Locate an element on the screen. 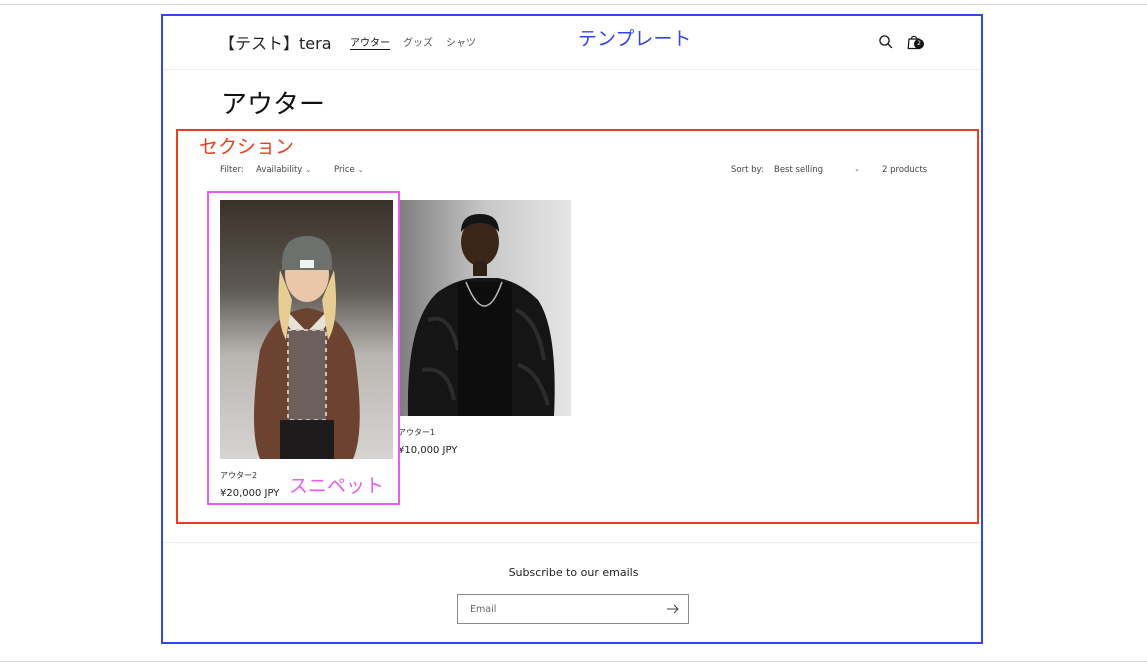 This screenshot has width=1147, height=664. product-count: 2 products is located at coordinates (905, 170).